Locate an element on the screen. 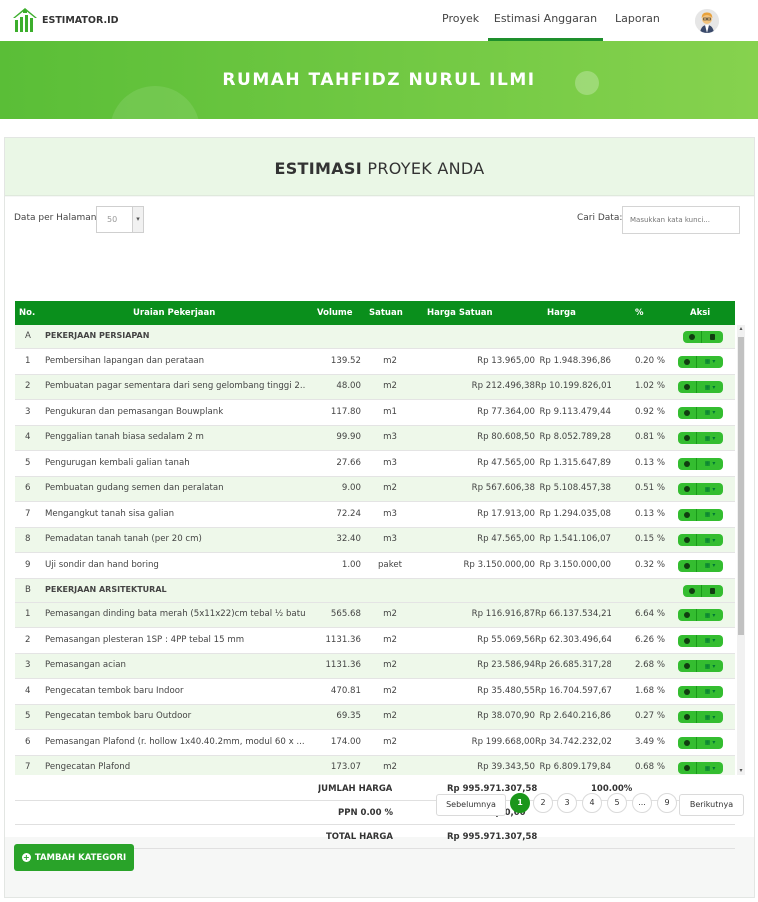 The height and width of the screenshot is (902, 758). card-title-rest: PROYEK ANDA is located at coordinates (426, 168).